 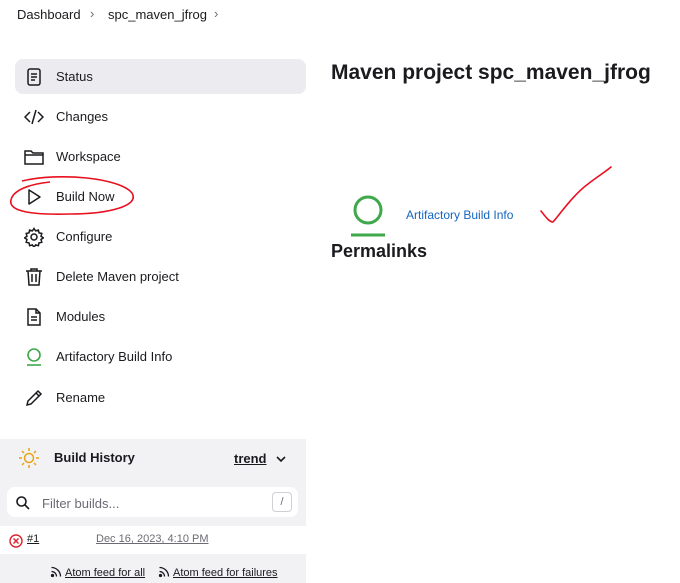 What do you see at coordinates (491, 72) in the screenshot?
I see `page-title: Maven project spc_maven_jfrog` at bounding box center [491, 72].